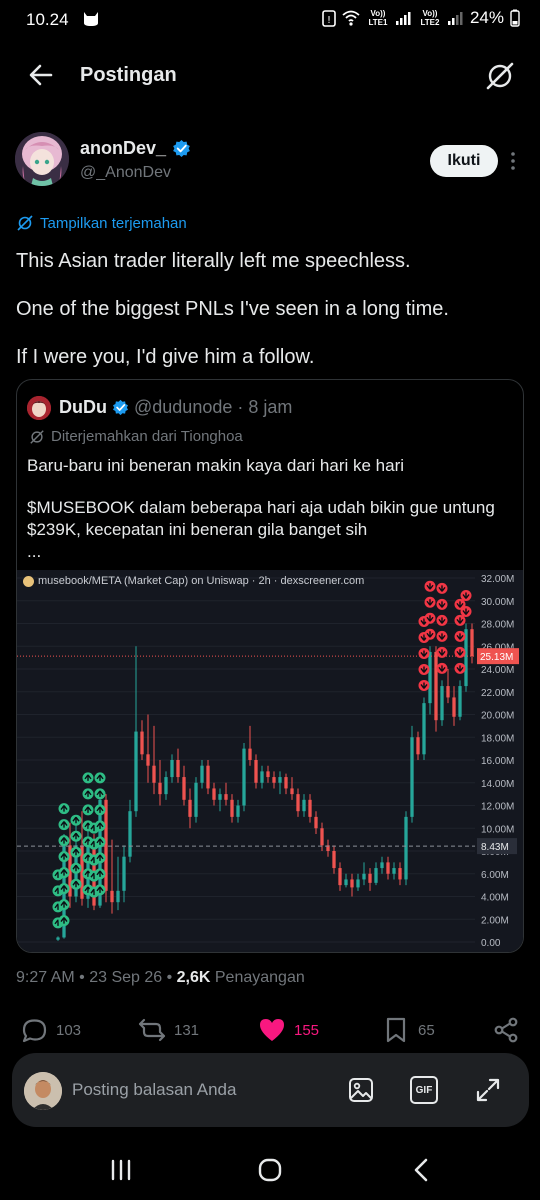  Describe the element at coordinates (491, 943) in the screenshot. I see `y-tick-label: 0.00` at that location.